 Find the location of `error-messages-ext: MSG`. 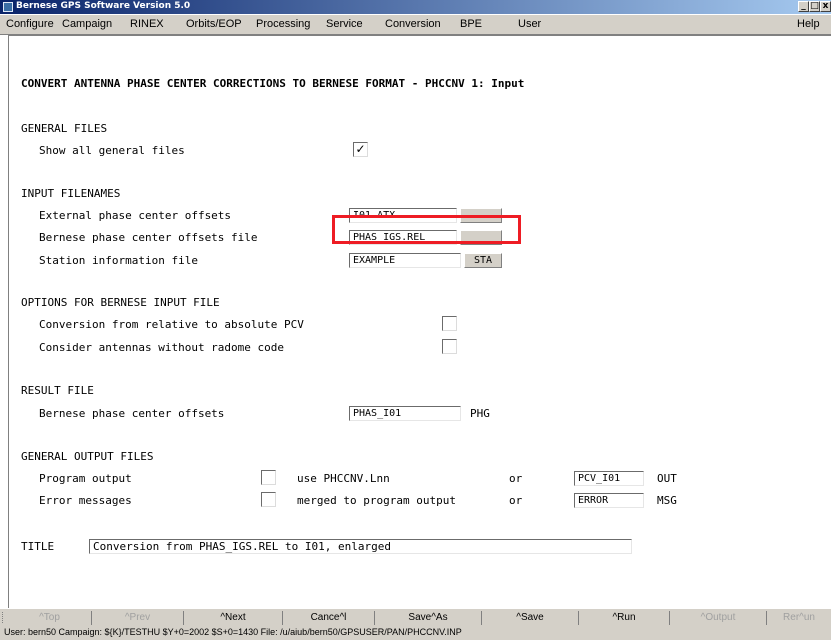

error-messages-ext: MSG is located at coordinates (667, 500).